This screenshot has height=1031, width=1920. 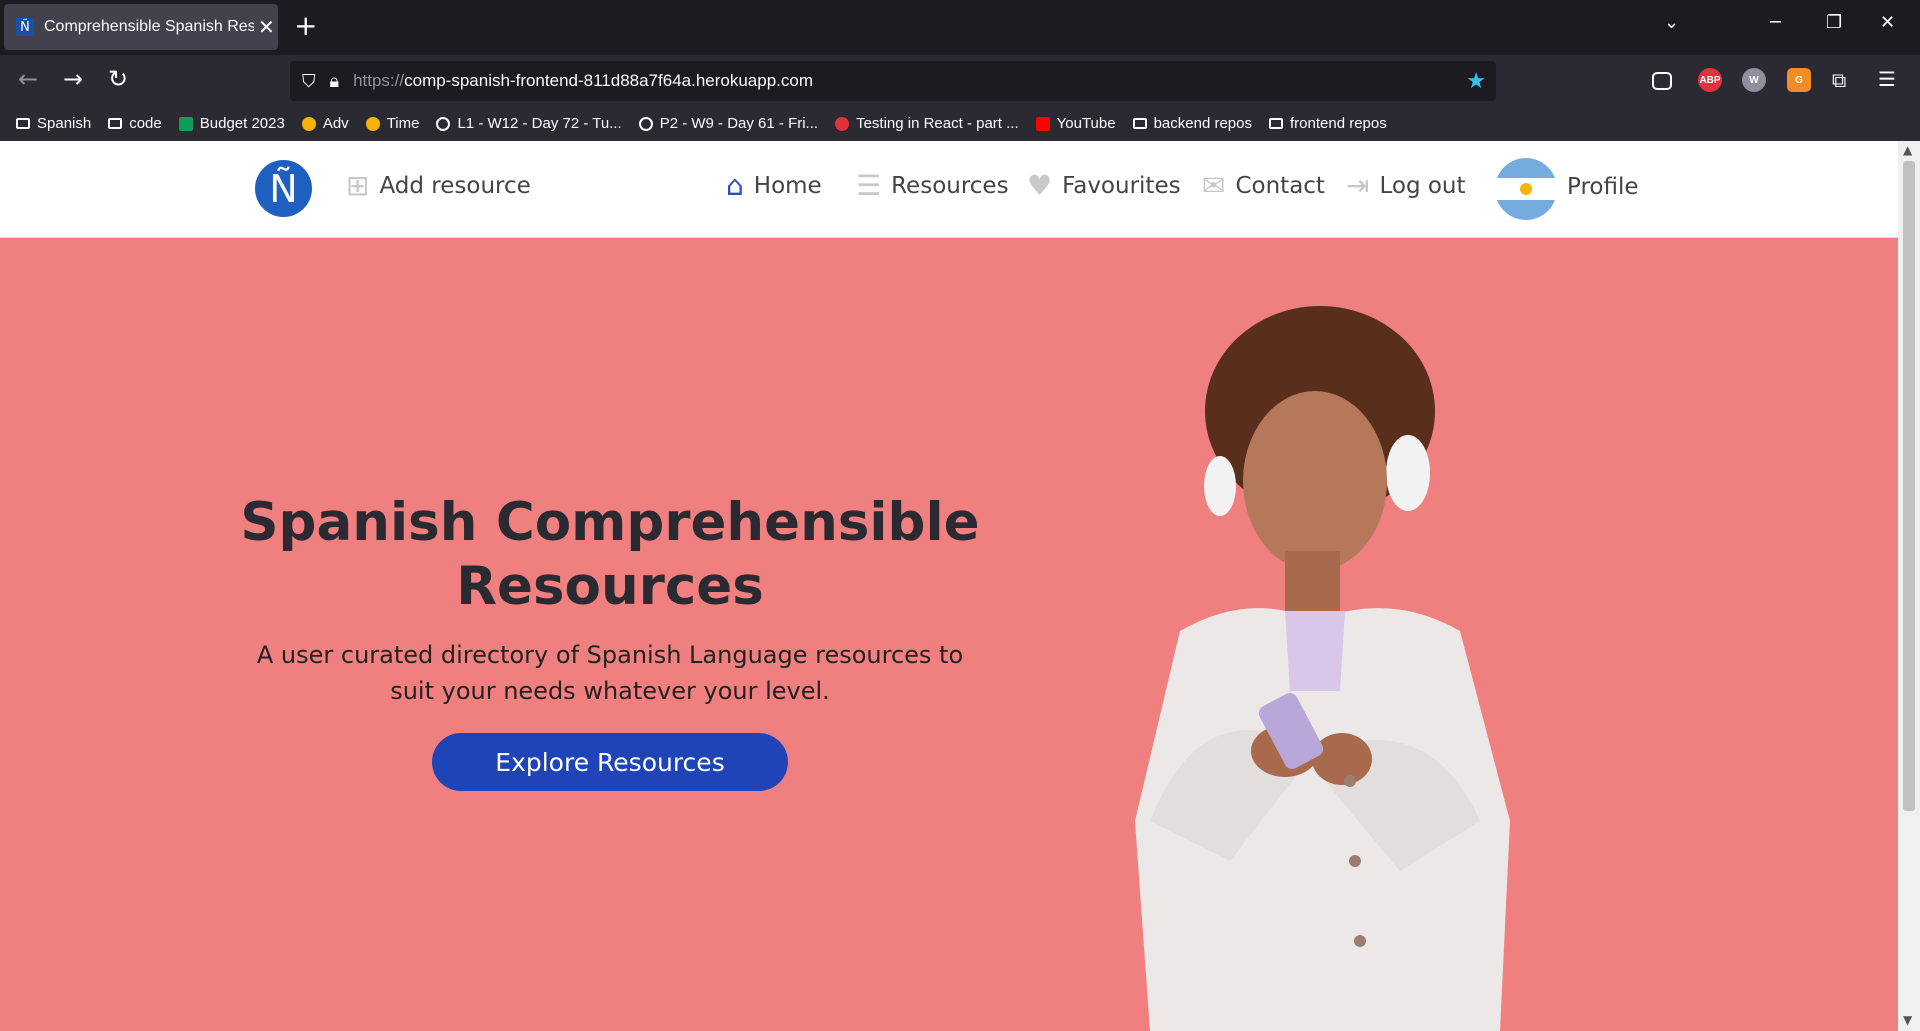 I want to click on bookmark-item: Spanish, so click(x=52, y=123).